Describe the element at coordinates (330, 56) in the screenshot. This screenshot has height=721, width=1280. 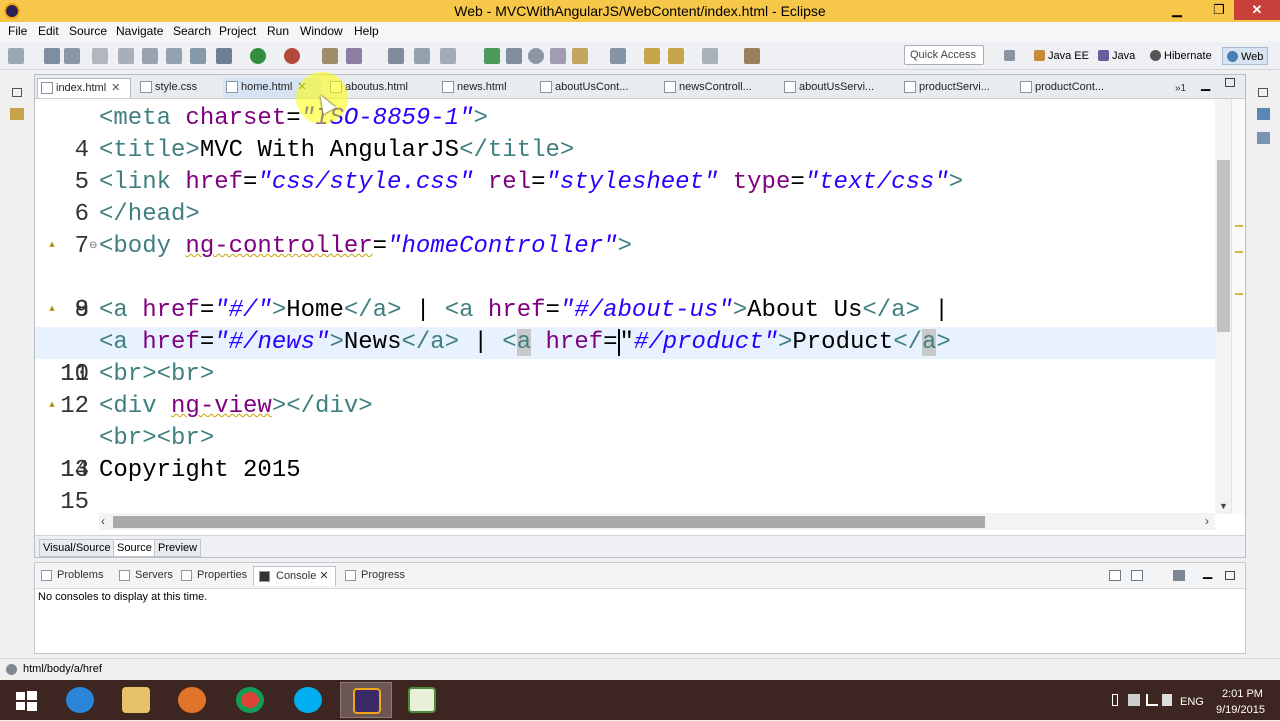
I see `open-folder-icon` at that location.